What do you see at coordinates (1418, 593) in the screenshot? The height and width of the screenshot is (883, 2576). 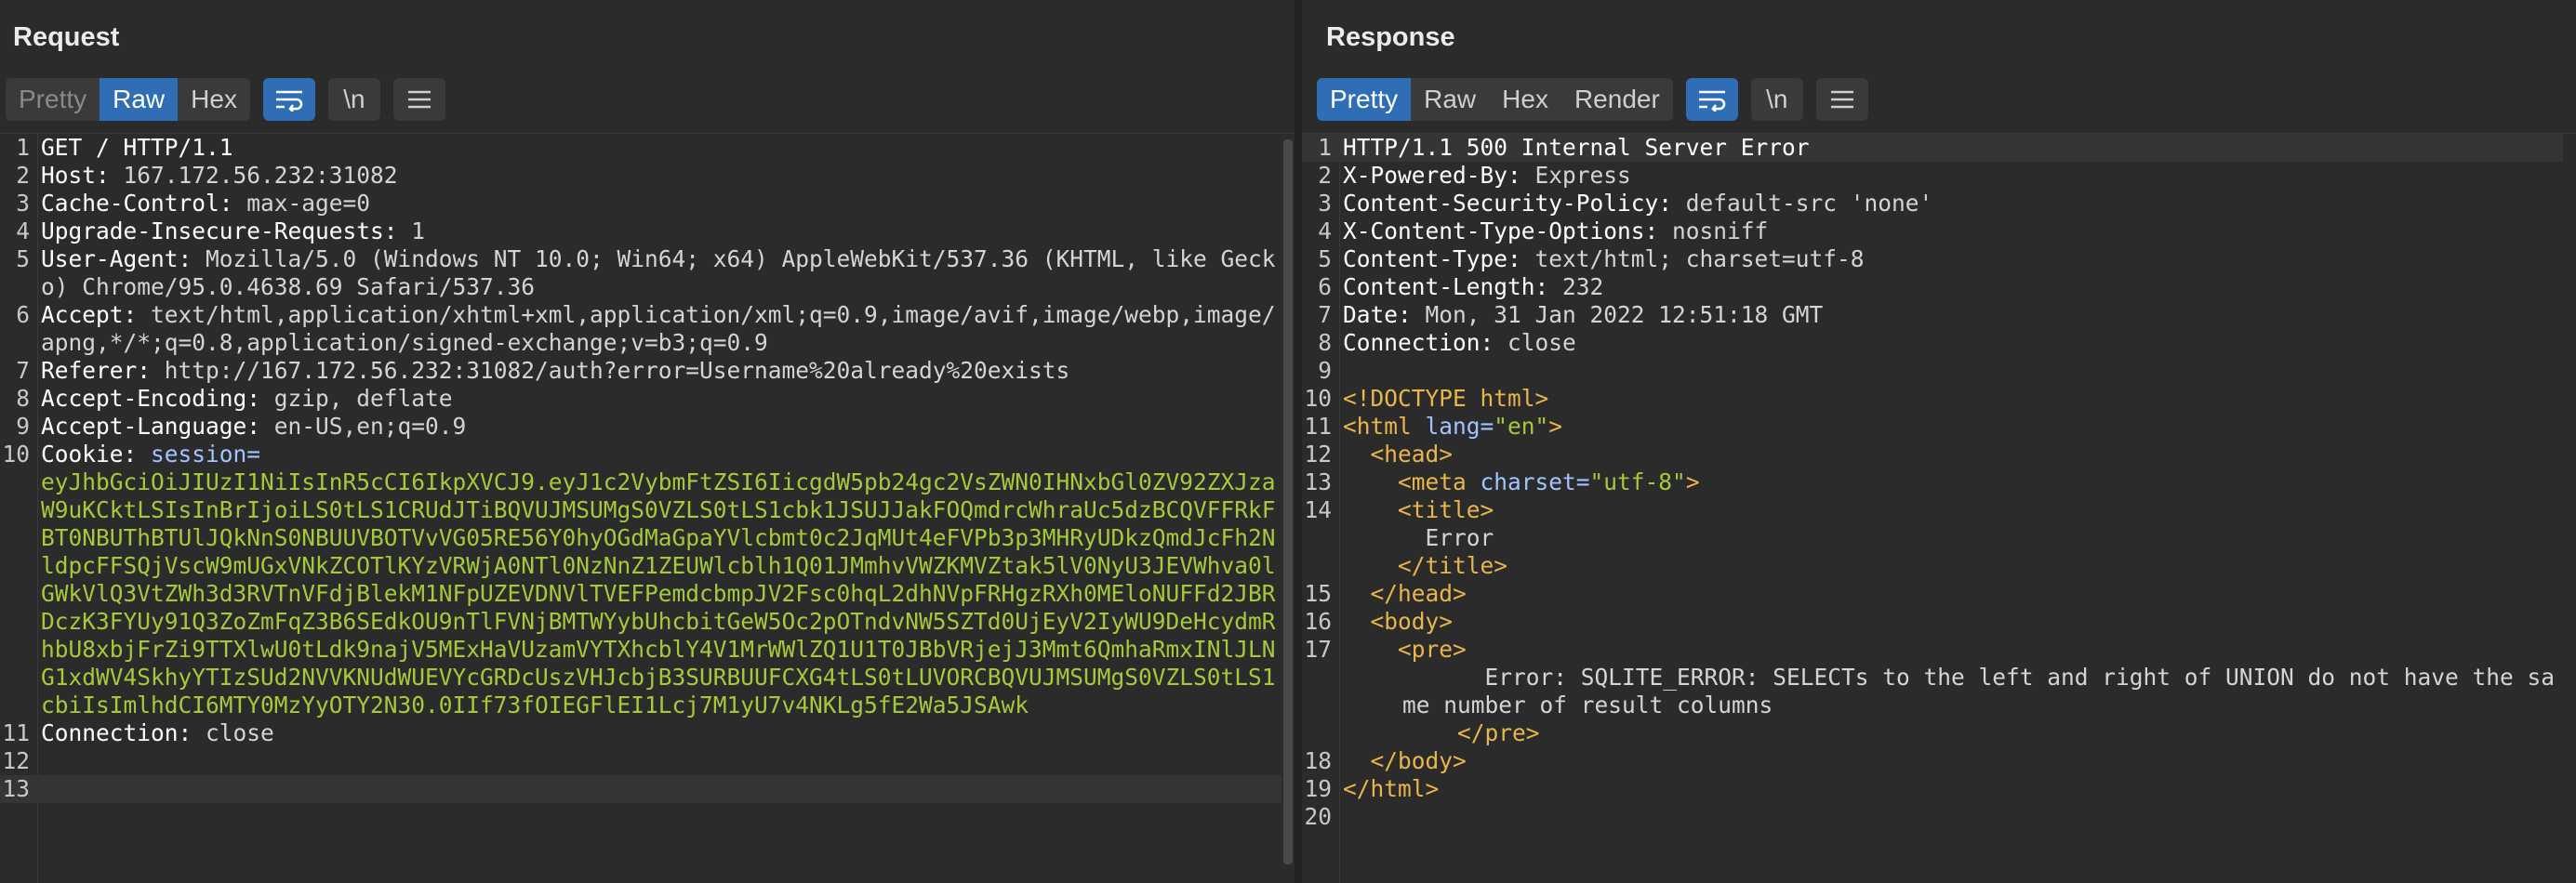 I see `html-tag: </head>` at bounding box center [1418, 593].